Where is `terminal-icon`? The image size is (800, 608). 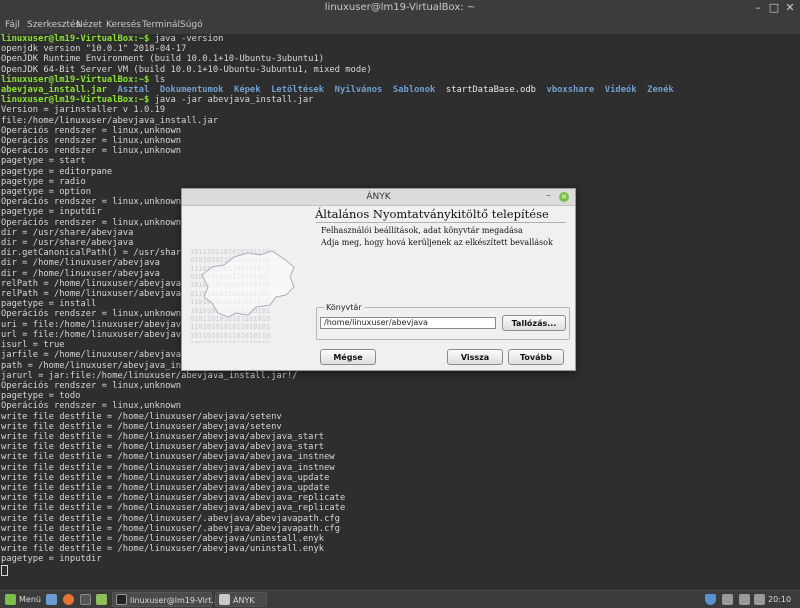 terminal-icon is located at coordinates (121, 599).